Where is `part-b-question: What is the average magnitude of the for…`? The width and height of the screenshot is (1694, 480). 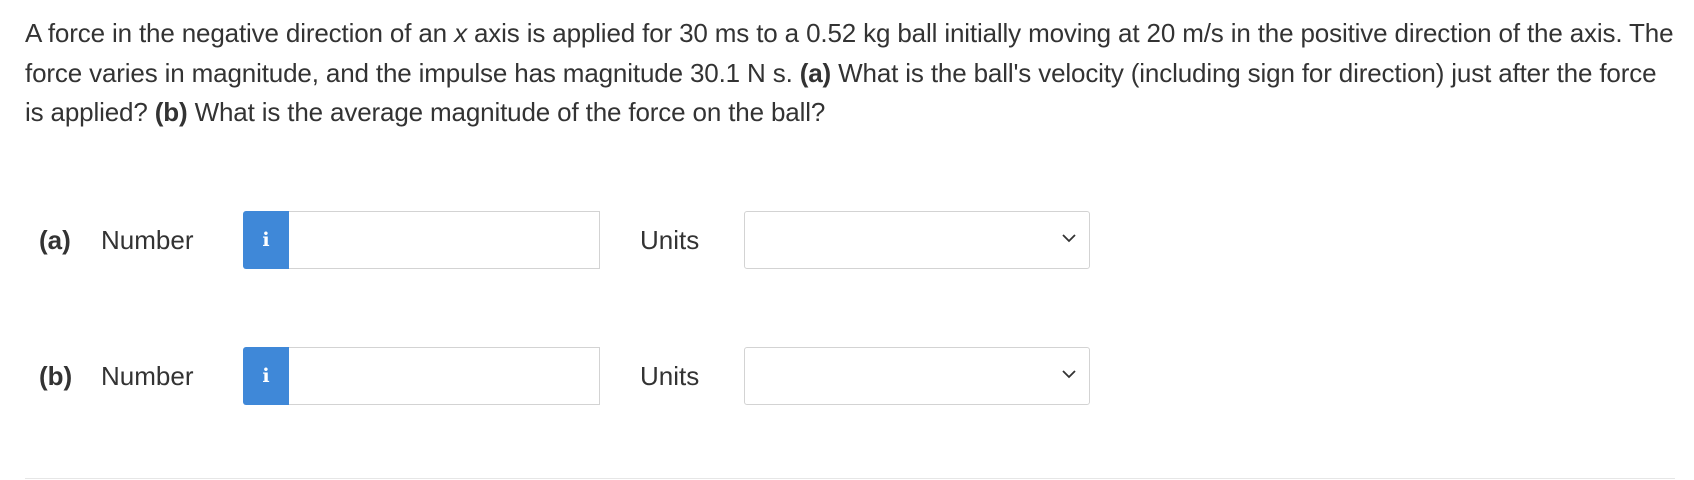
part-b-question: What is the average magnitude of the for… is located at coordinates (506, 112).